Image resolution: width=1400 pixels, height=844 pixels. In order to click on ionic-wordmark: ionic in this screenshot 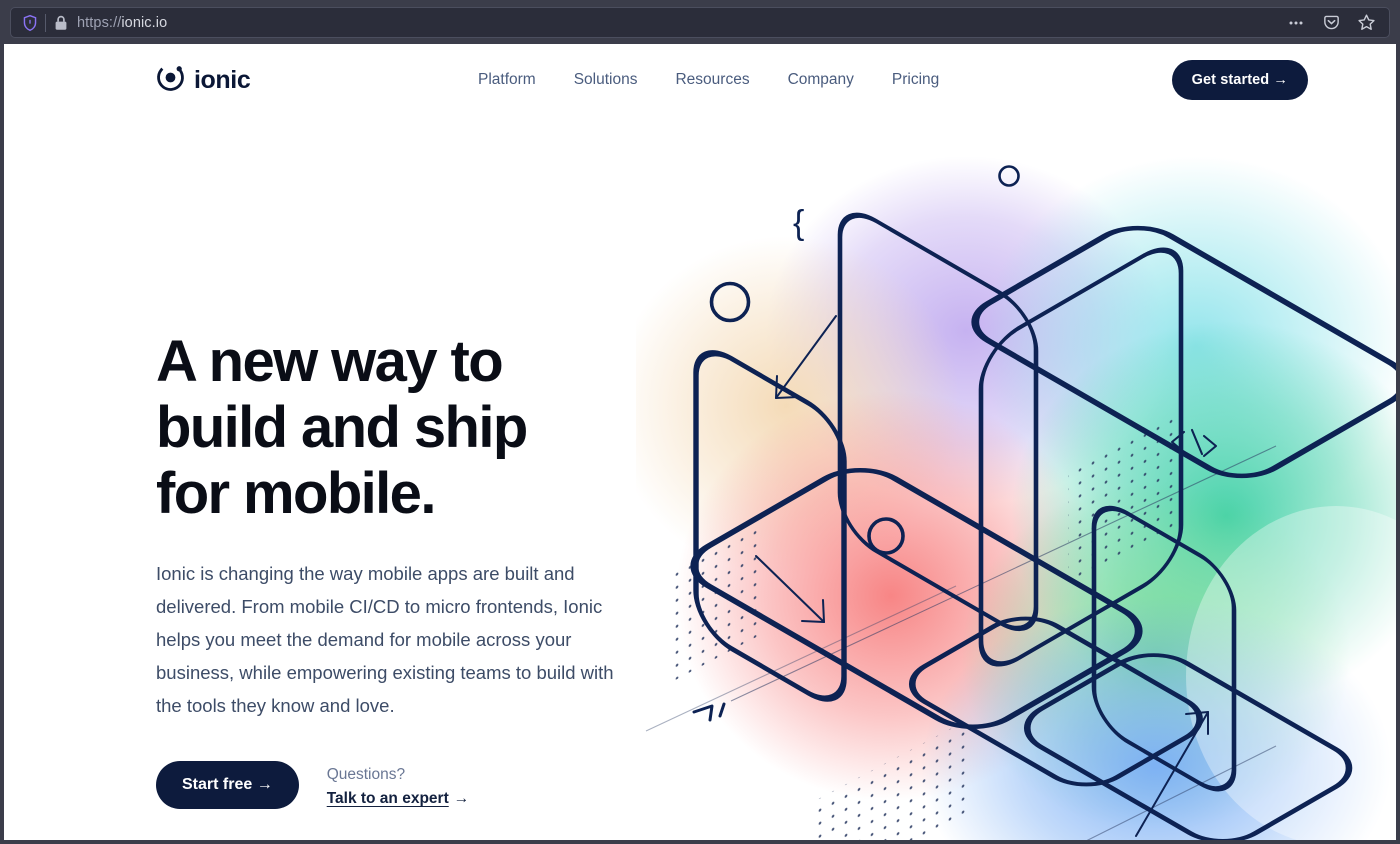, I will do `click(222, 79)`.